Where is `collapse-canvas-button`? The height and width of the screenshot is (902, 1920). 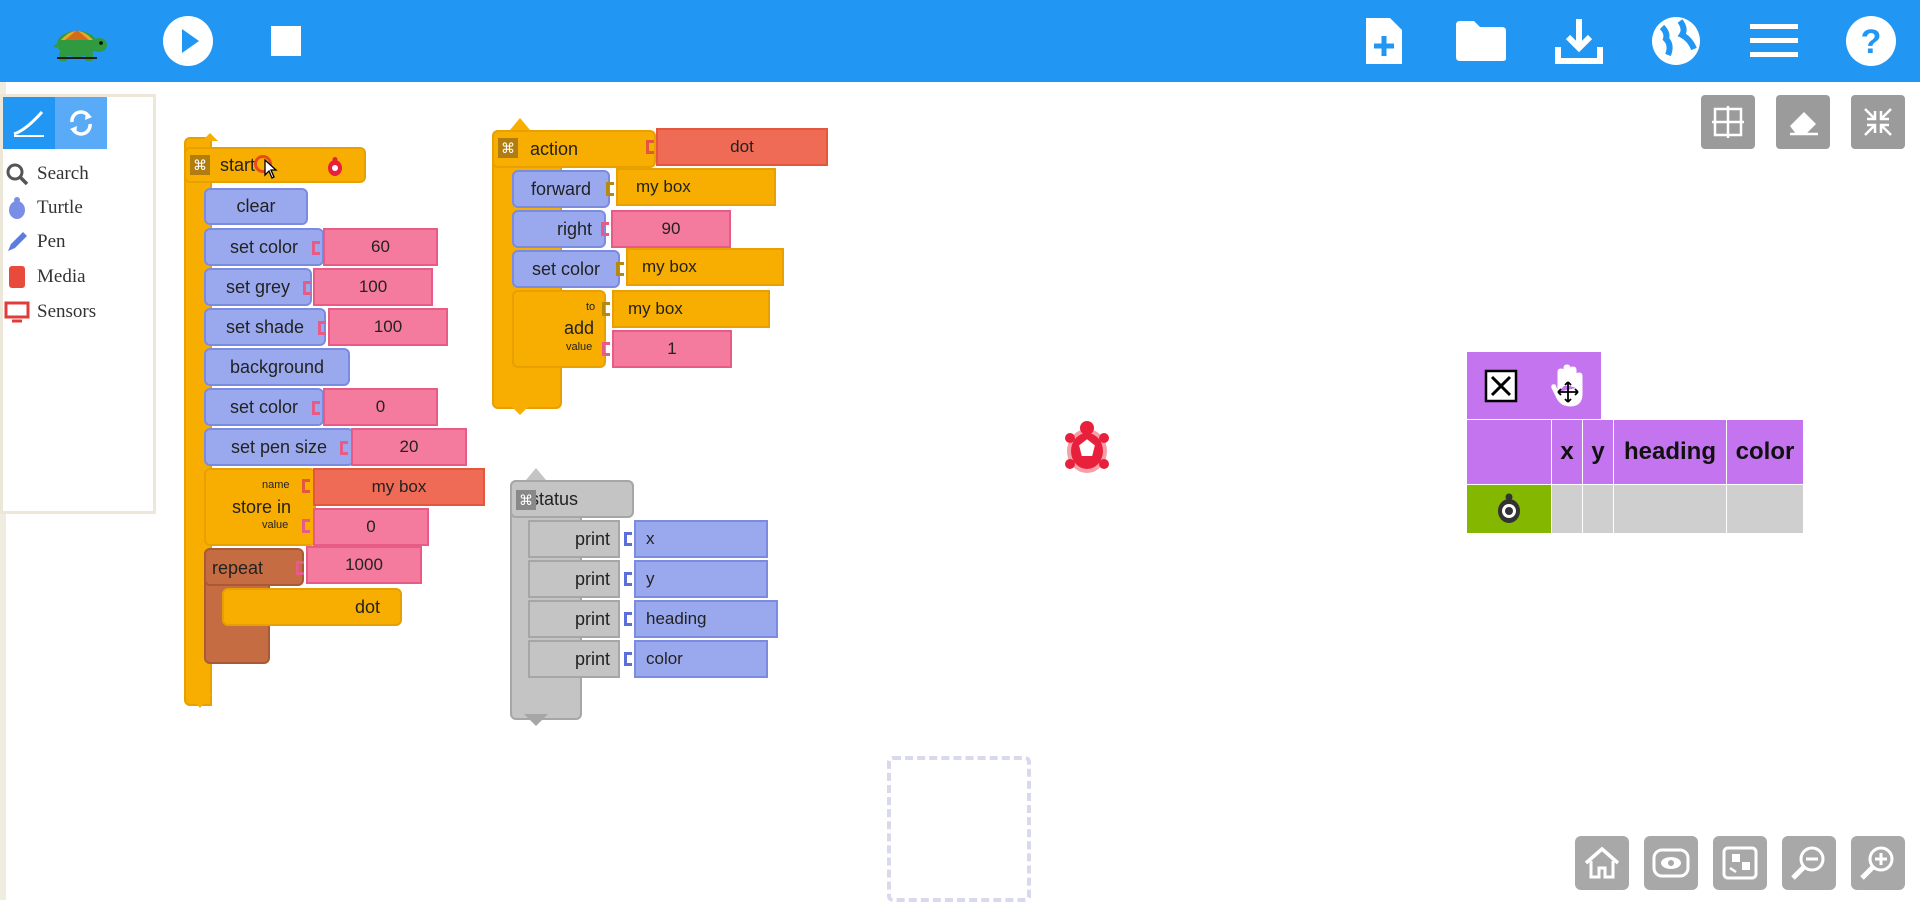
collapse-canvas-button is located at coordinates (1878, 122).